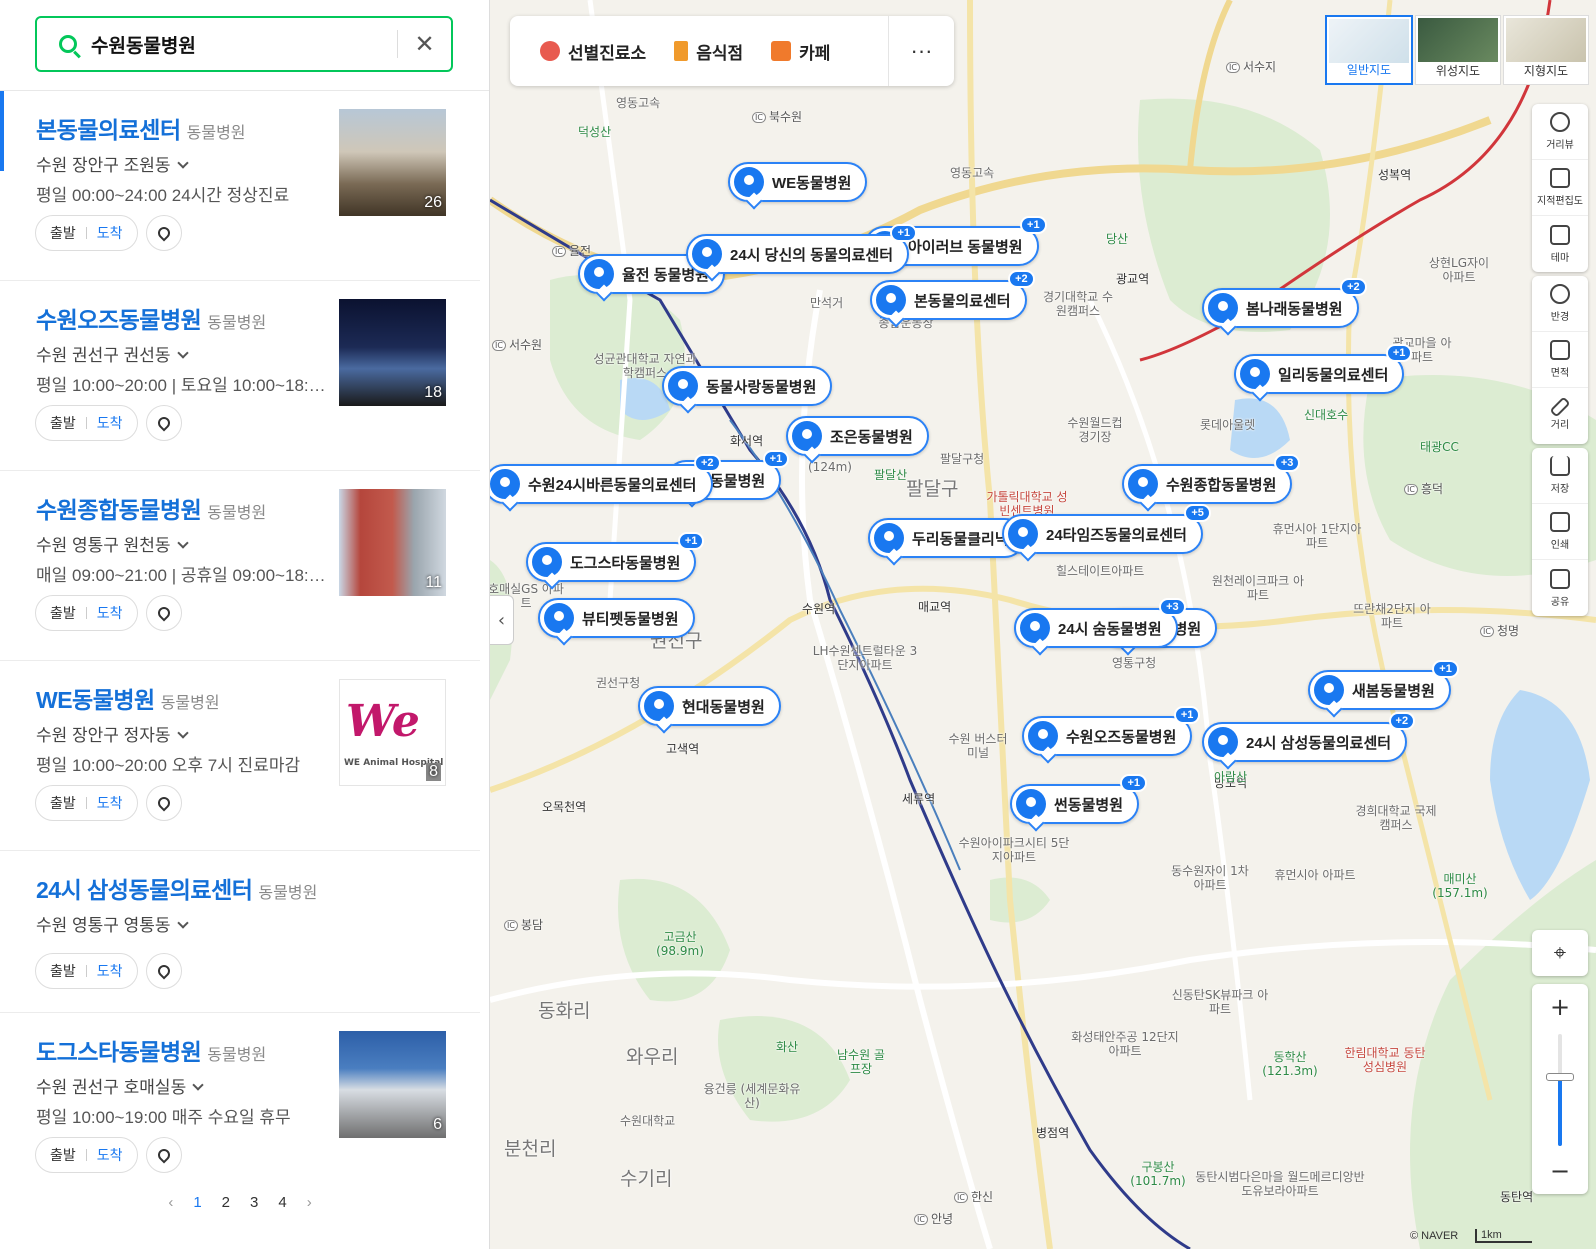  I want to click on map-marker: 수원종합동물병원 +3, so click(1211, 479).